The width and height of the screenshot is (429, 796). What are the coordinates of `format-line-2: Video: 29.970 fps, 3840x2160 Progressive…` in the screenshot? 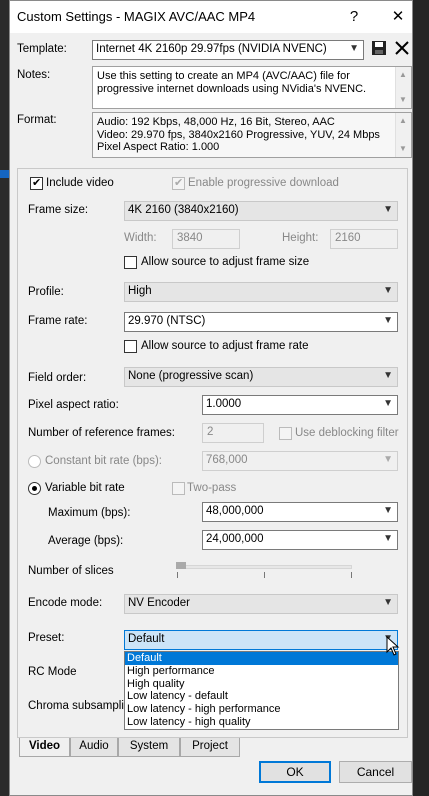 It's located at (238, 134).